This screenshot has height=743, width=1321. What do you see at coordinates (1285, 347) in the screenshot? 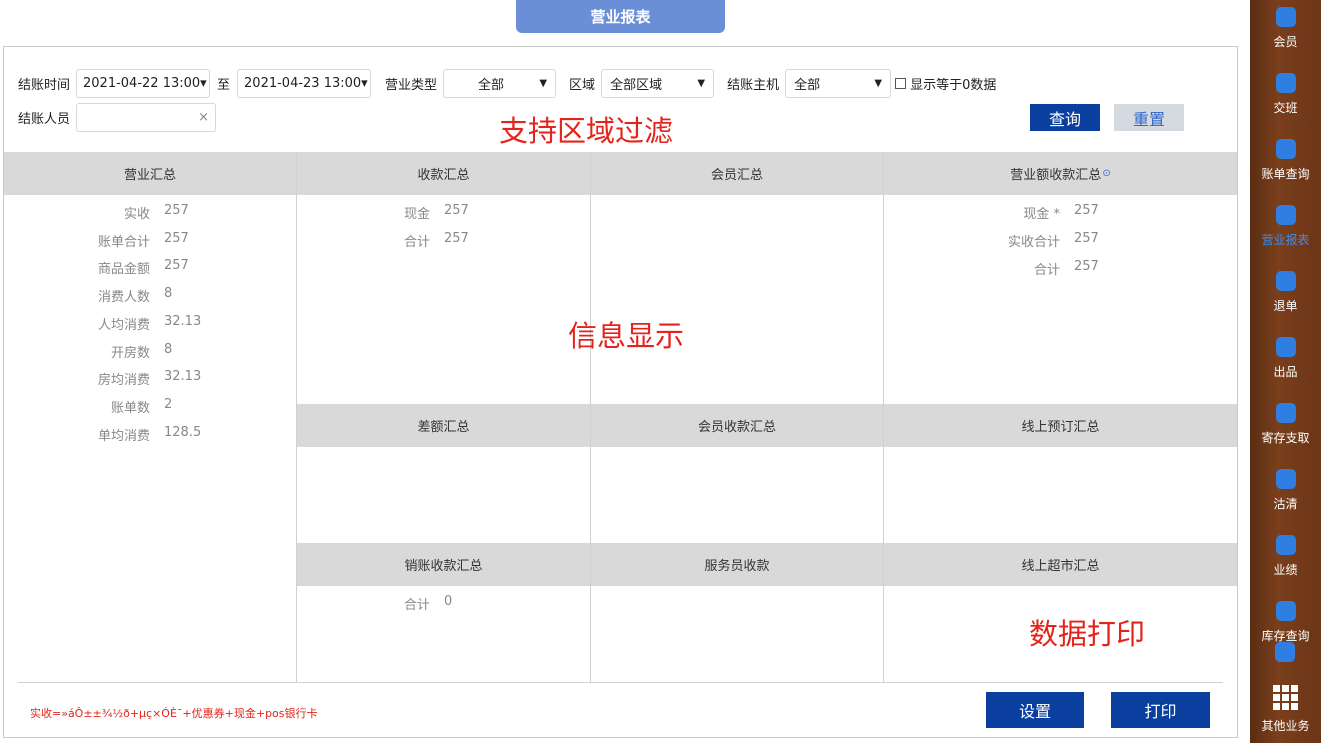
I see `output-icon` at bounding box center [1285, 347].